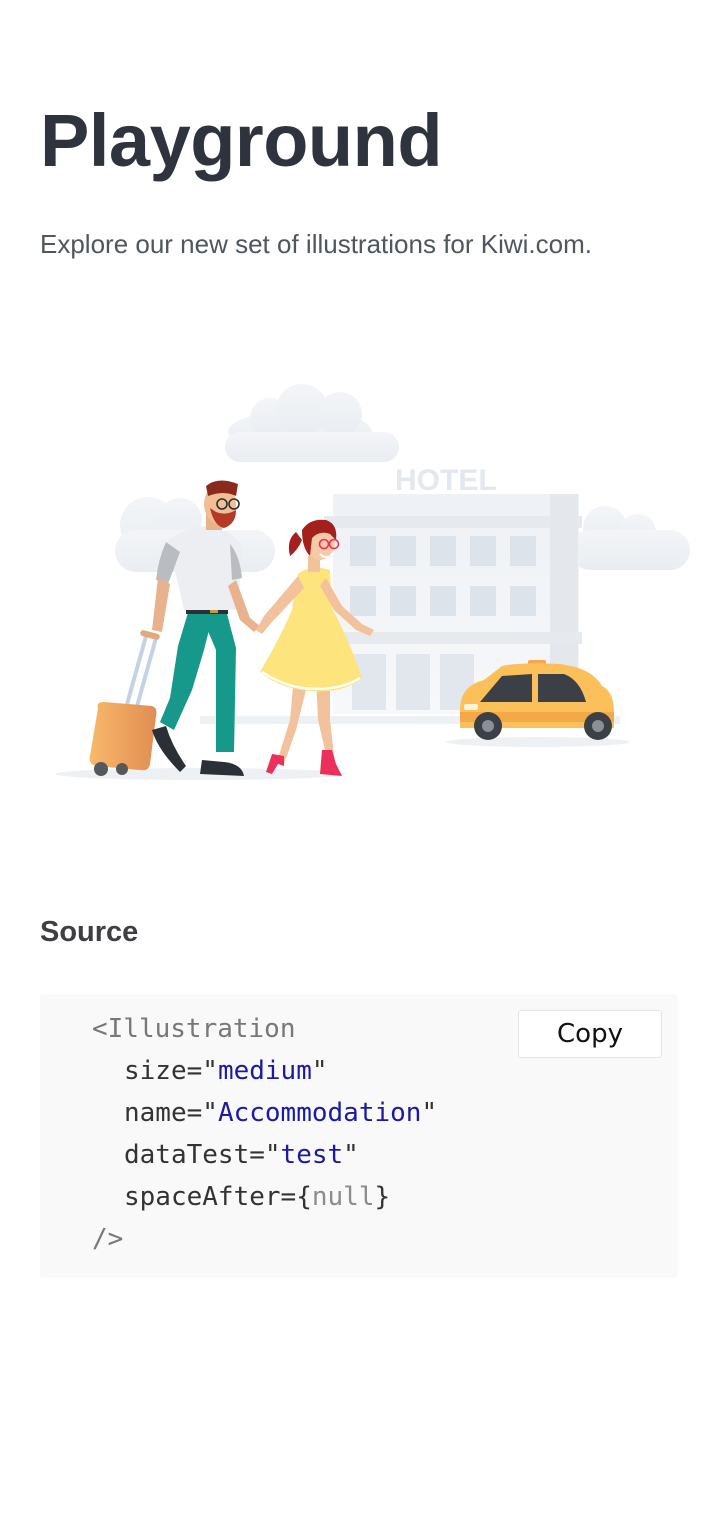 This screenshot has width=718, height=1519. I want to click on code-close-tag: />, so click(108, 1239).